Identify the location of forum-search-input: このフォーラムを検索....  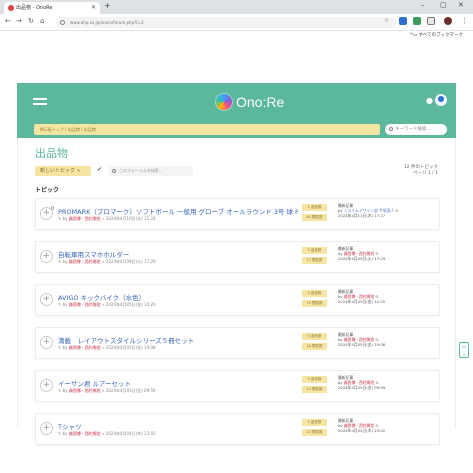
(151, 171).